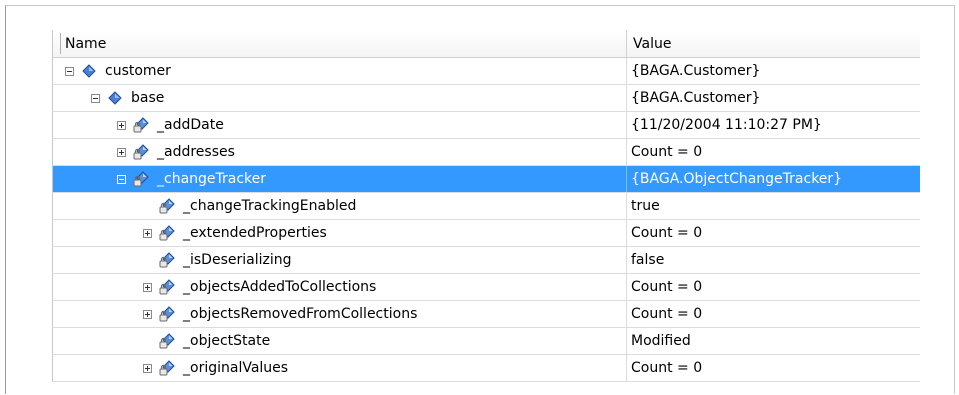 Image resolution: width=959 pixels, height=395 pixels. What do you see at coordinates (340, 260) in the screenshot?
I see `name-cell: _isDeserializing` at bounding box center [340, 260].